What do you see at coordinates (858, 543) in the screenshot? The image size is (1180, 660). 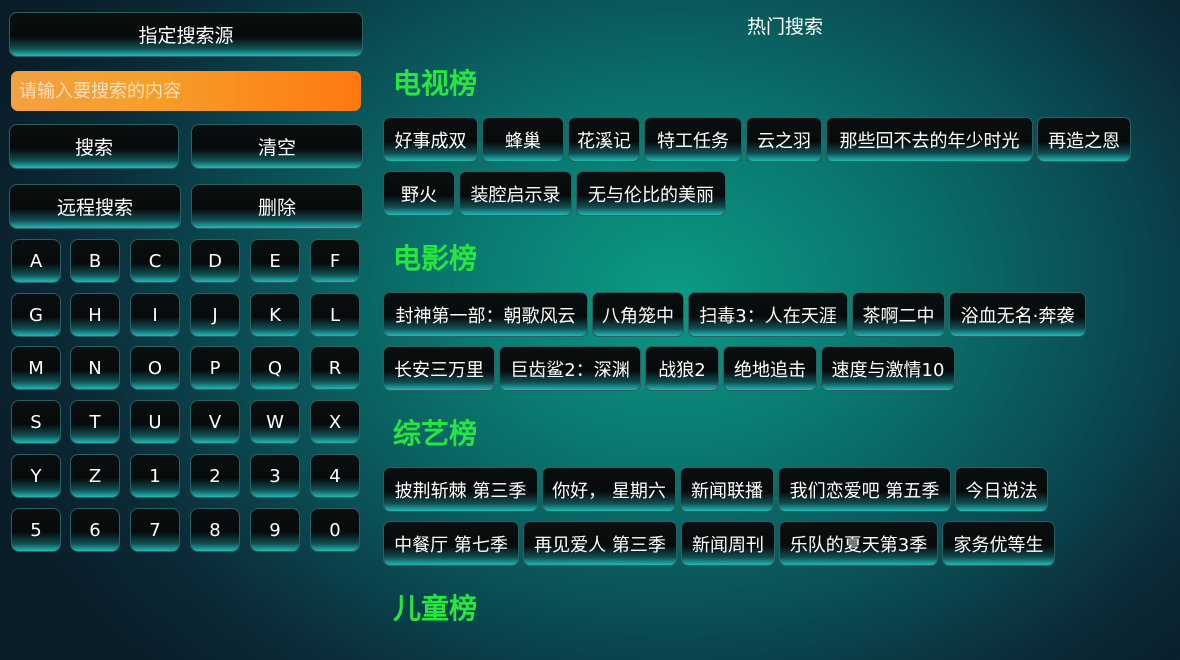 I see `hot-tag-button: 乐队的夏天第3季` at bounding box center [858, 543].